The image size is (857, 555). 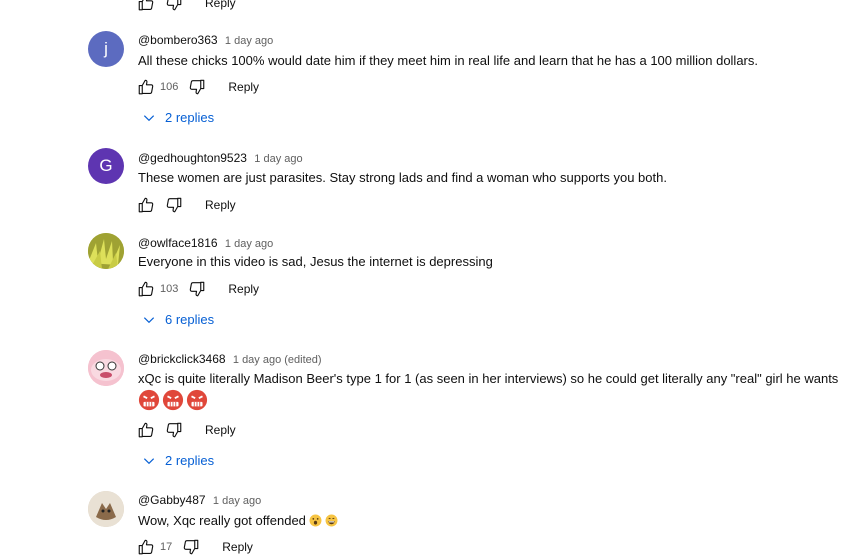 I want to click on comment-actions: 17 Reply, so click(x=195, y=546).